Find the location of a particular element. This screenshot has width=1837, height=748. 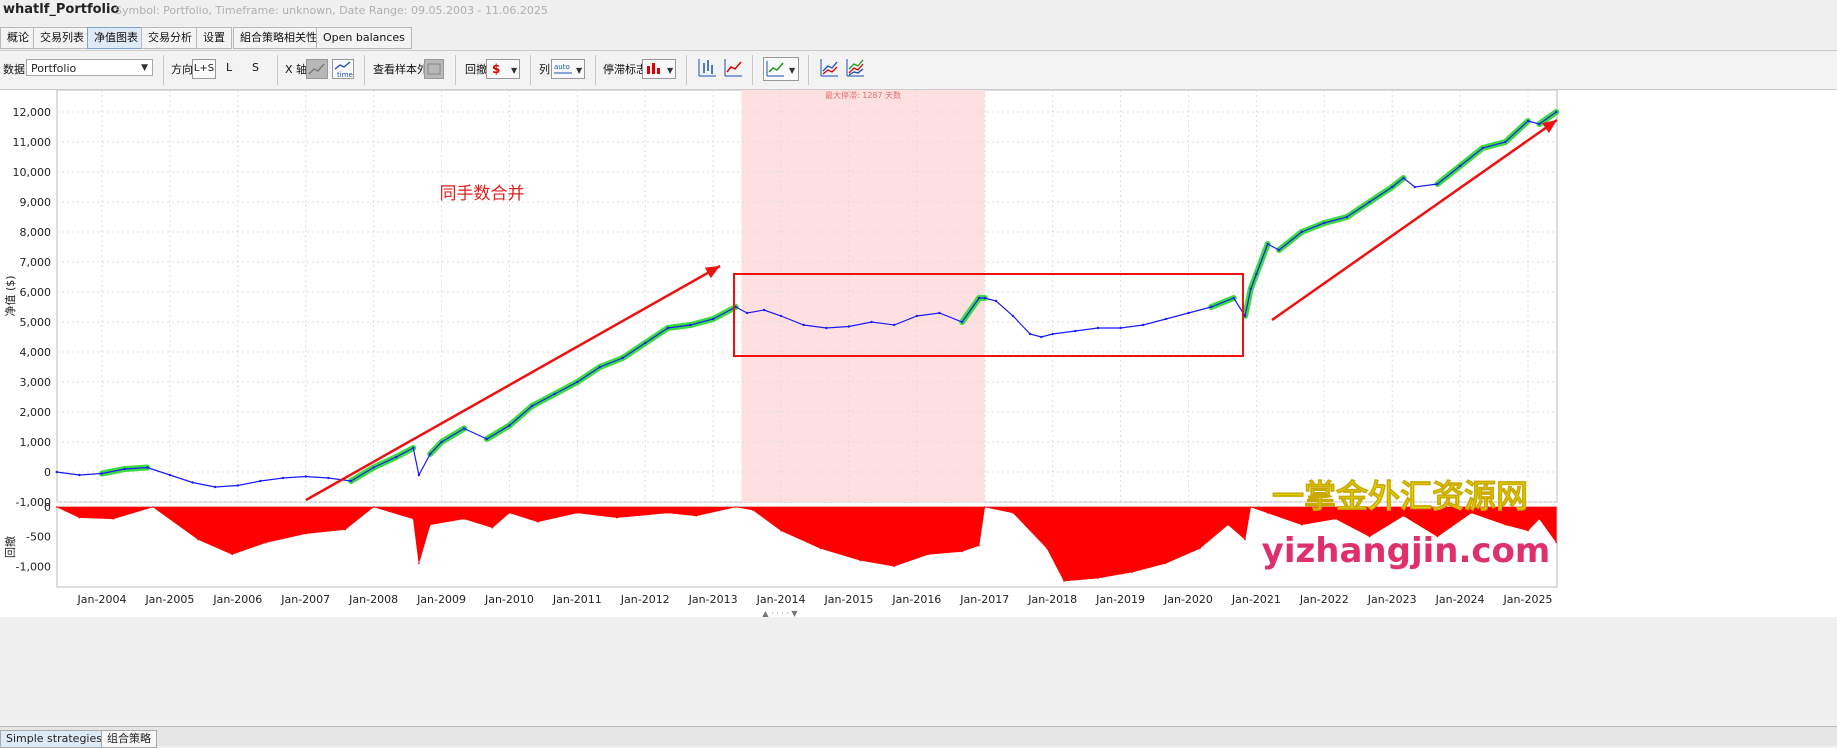

direction-ls-button: L+S is located at coordinates (204, 69).